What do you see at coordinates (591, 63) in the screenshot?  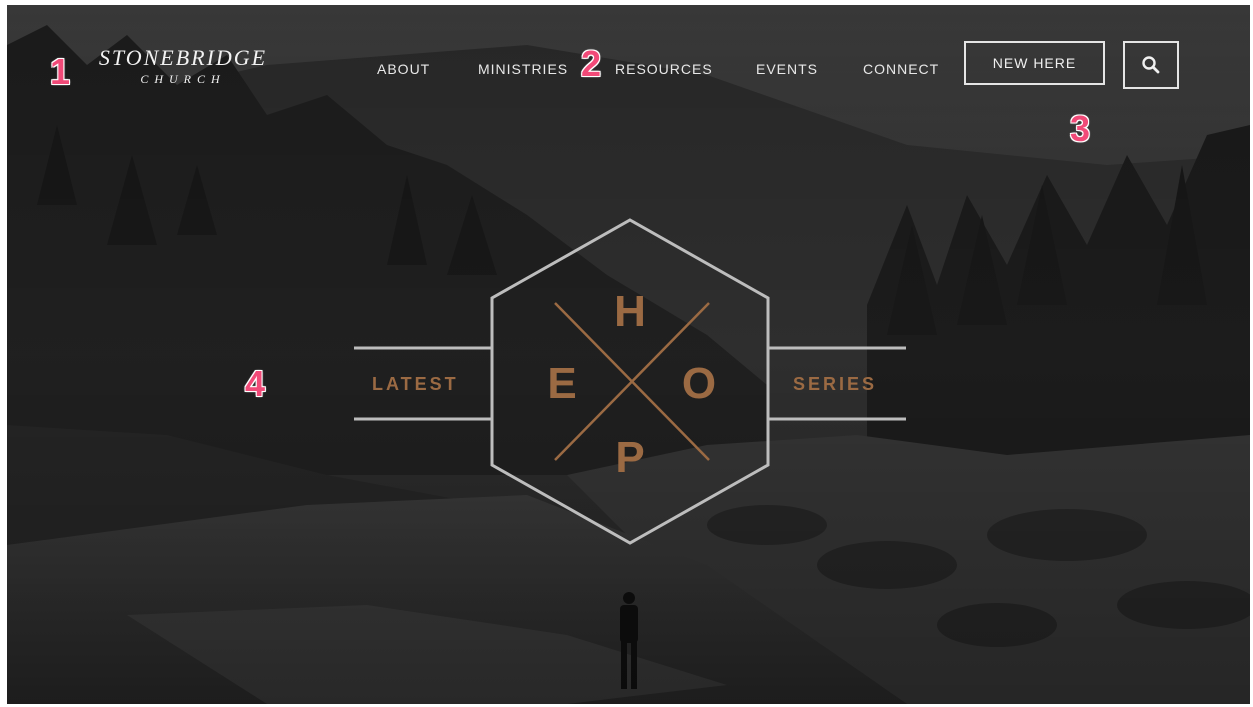 I see `annotation-marker-2: 2` at bounding box center [591, 63].